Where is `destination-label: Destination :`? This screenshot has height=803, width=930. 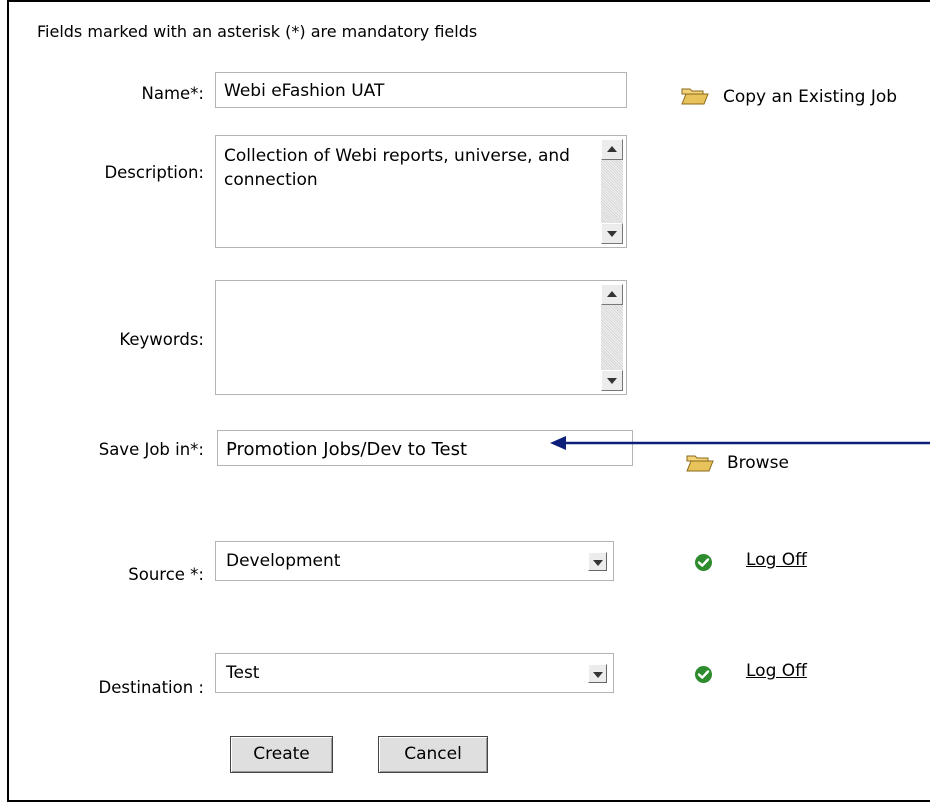 destination-label: Destination : is located at coordinates (151, 687).